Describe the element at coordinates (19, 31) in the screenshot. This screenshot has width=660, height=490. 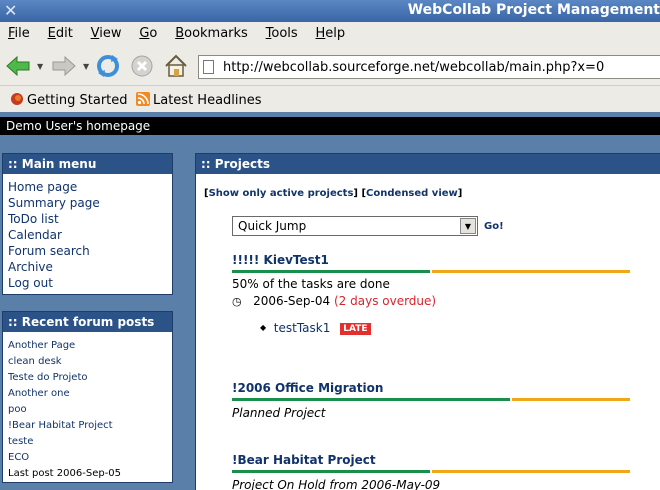
I see `menu-file: File` at that location.